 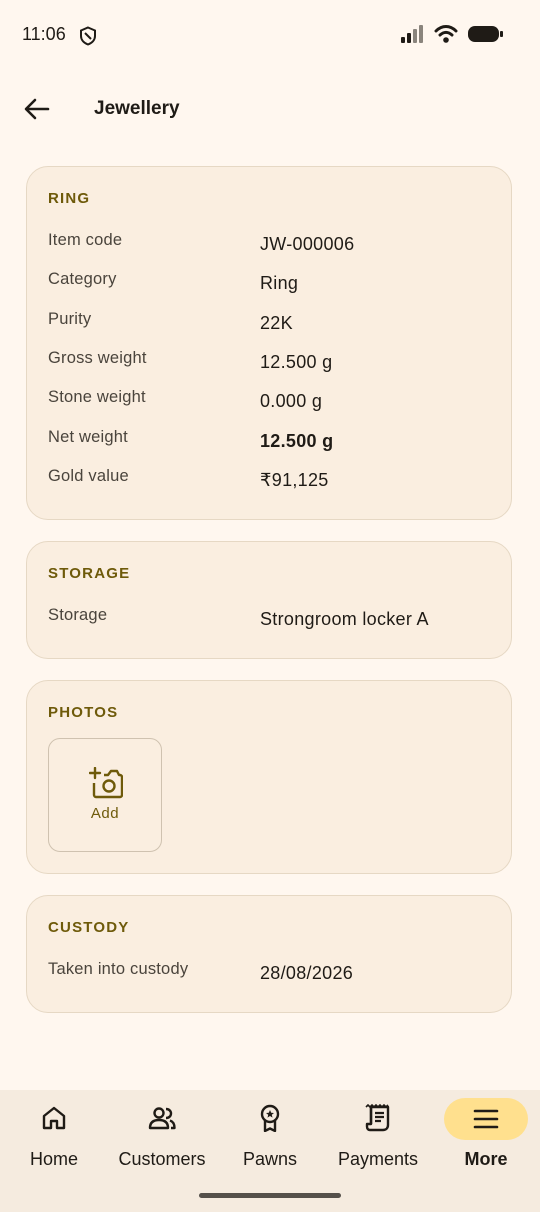 I want to click on detail-row-stone-weight: Stone weight 0.000 g, so click(x=269, y=403).